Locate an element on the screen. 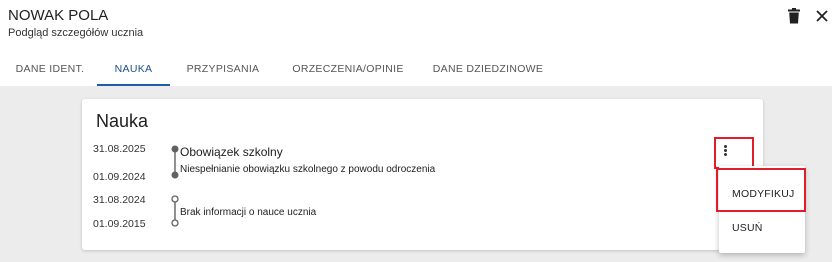 The height and width of the screenshot is (262, 832). timeline-marker-filled is located at coordinates (175, 162).